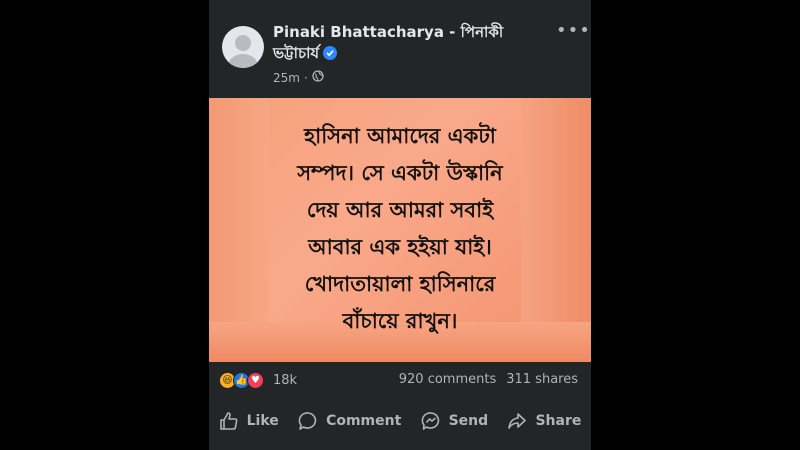 The height and width of the screenshot is (450, 800). I want to click on comment-count: 920 comments, so click(447, 379).